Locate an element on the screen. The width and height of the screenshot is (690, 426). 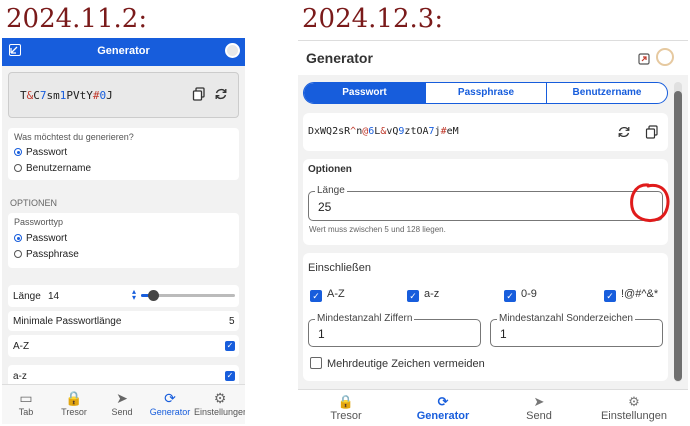
include-digits: ✓ 0-9 is located at coordinates (520, 295).